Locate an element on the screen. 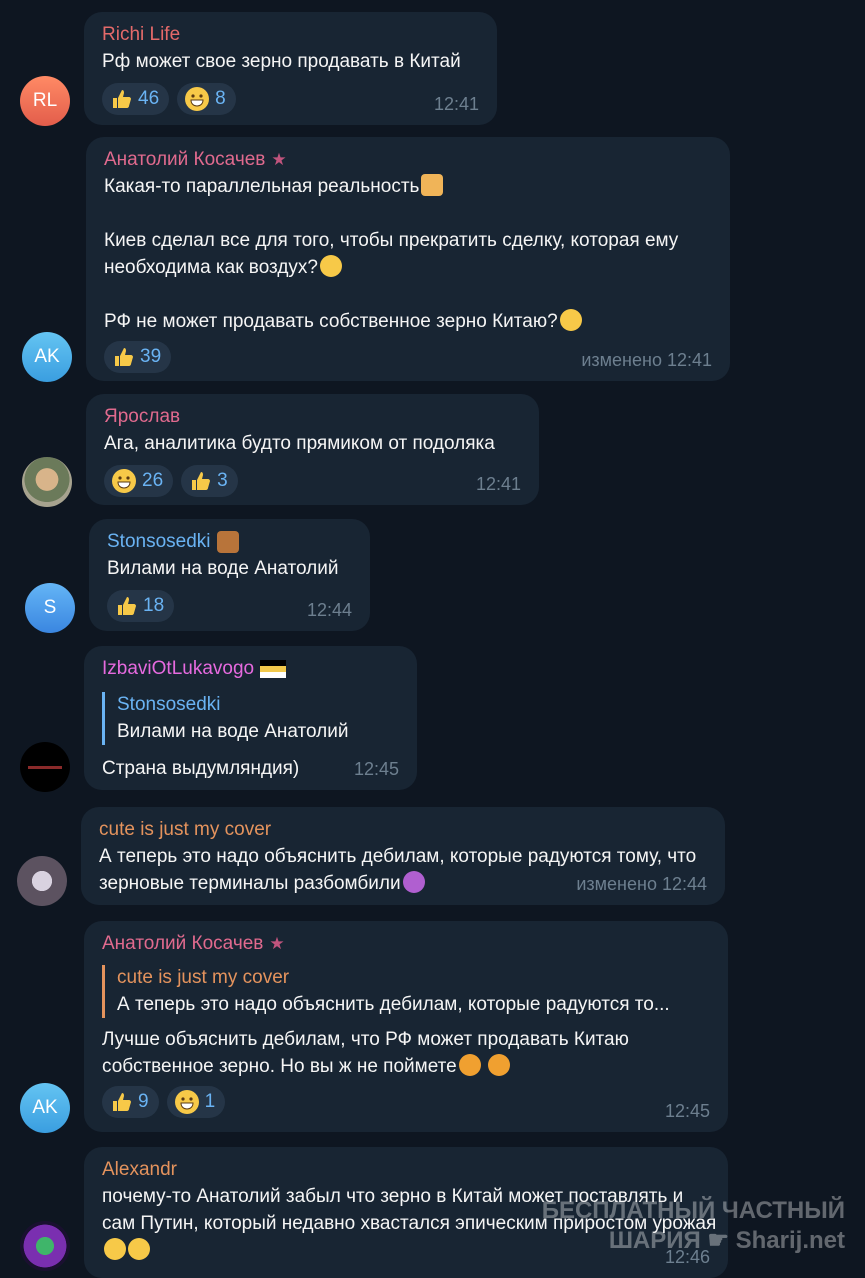  message-time: изменено 12:44 is located at coordinates (641, 884).